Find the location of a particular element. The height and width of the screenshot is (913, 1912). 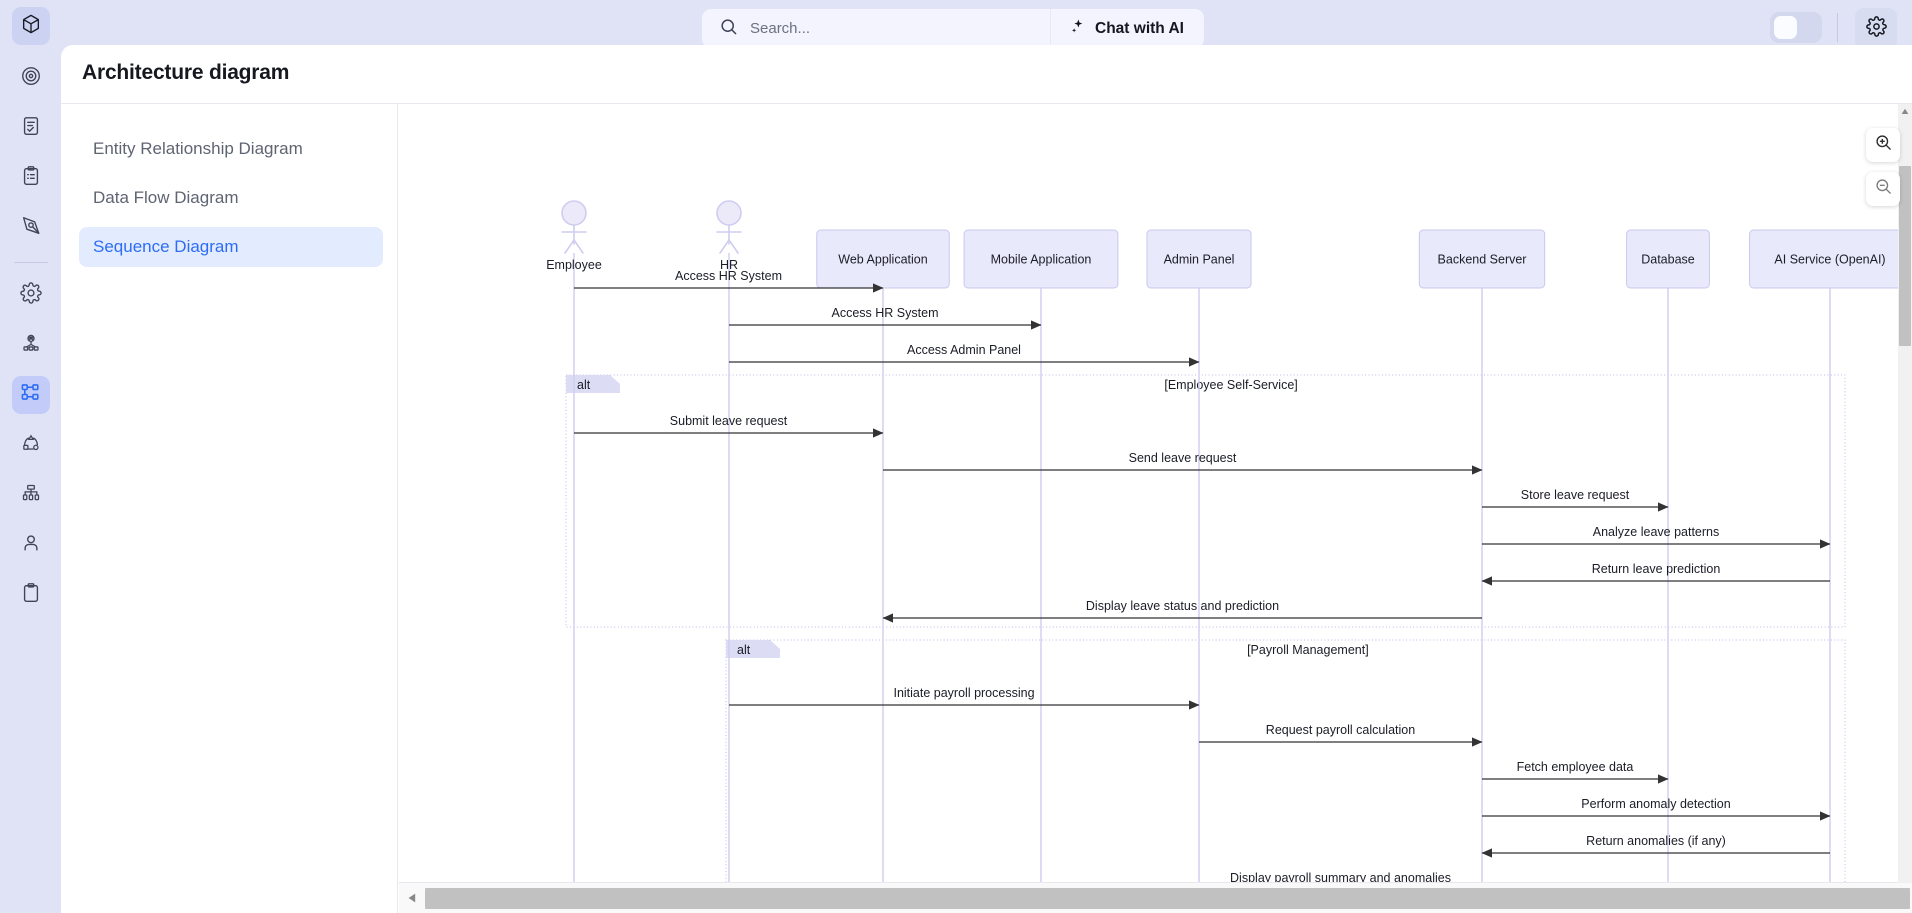

theme-toggle is located at coordinates (1796, 27).